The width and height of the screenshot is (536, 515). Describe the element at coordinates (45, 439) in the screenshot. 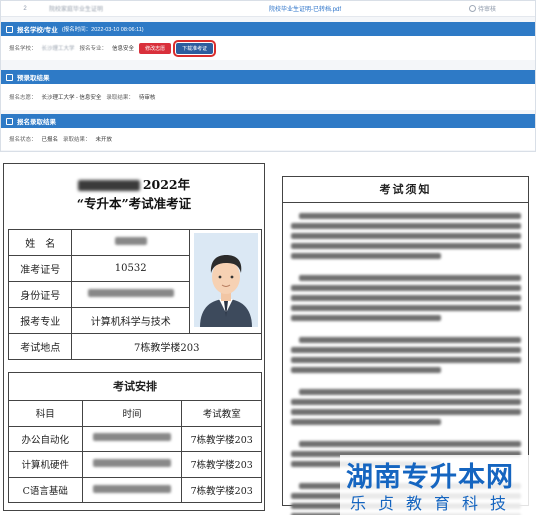

I see `subject-cell: 办公自动化` at that location.